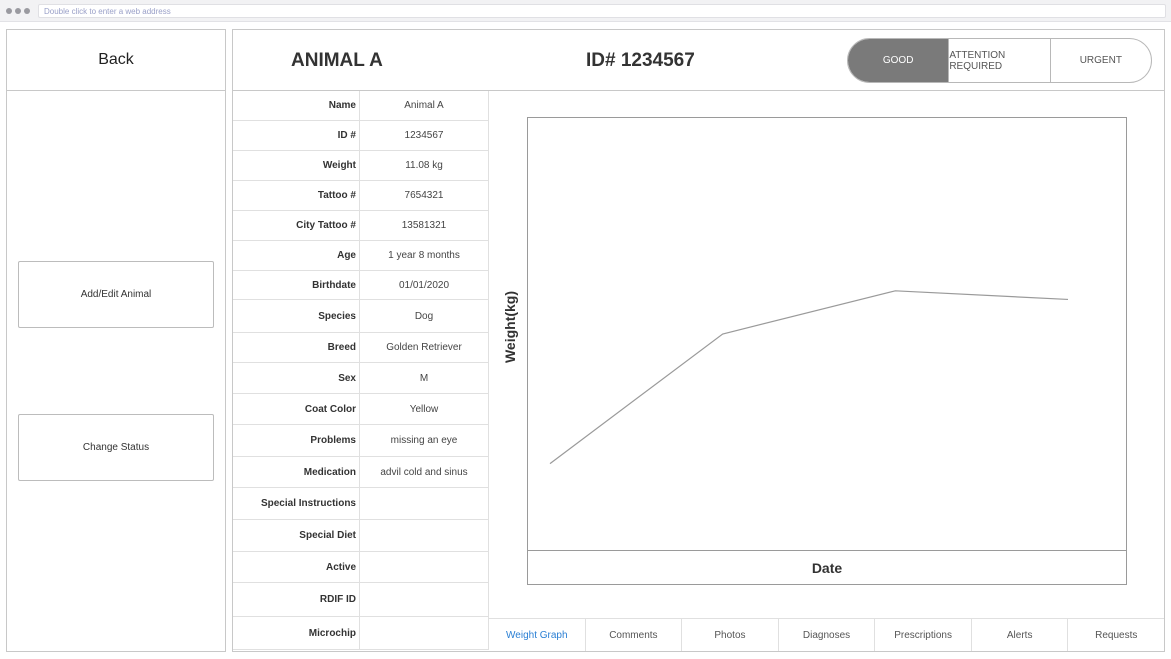  Describe the element at coordinates (296, 378) in the screenshot. I see `info-row-label: Sex` at that location.